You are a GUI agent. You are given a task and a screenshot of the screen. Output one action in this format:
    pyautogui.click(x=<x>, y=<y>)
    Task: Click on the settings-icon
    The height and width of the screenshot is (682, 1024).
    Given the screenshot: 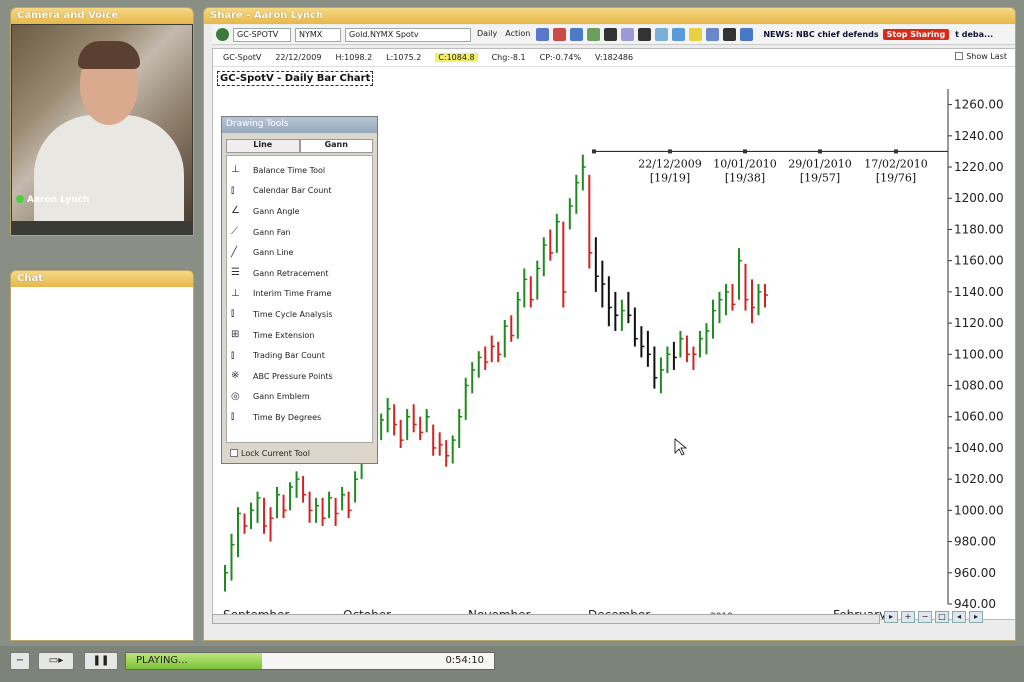 What is the action you would take?
    pyautogui.click(x=577, y=34)
    